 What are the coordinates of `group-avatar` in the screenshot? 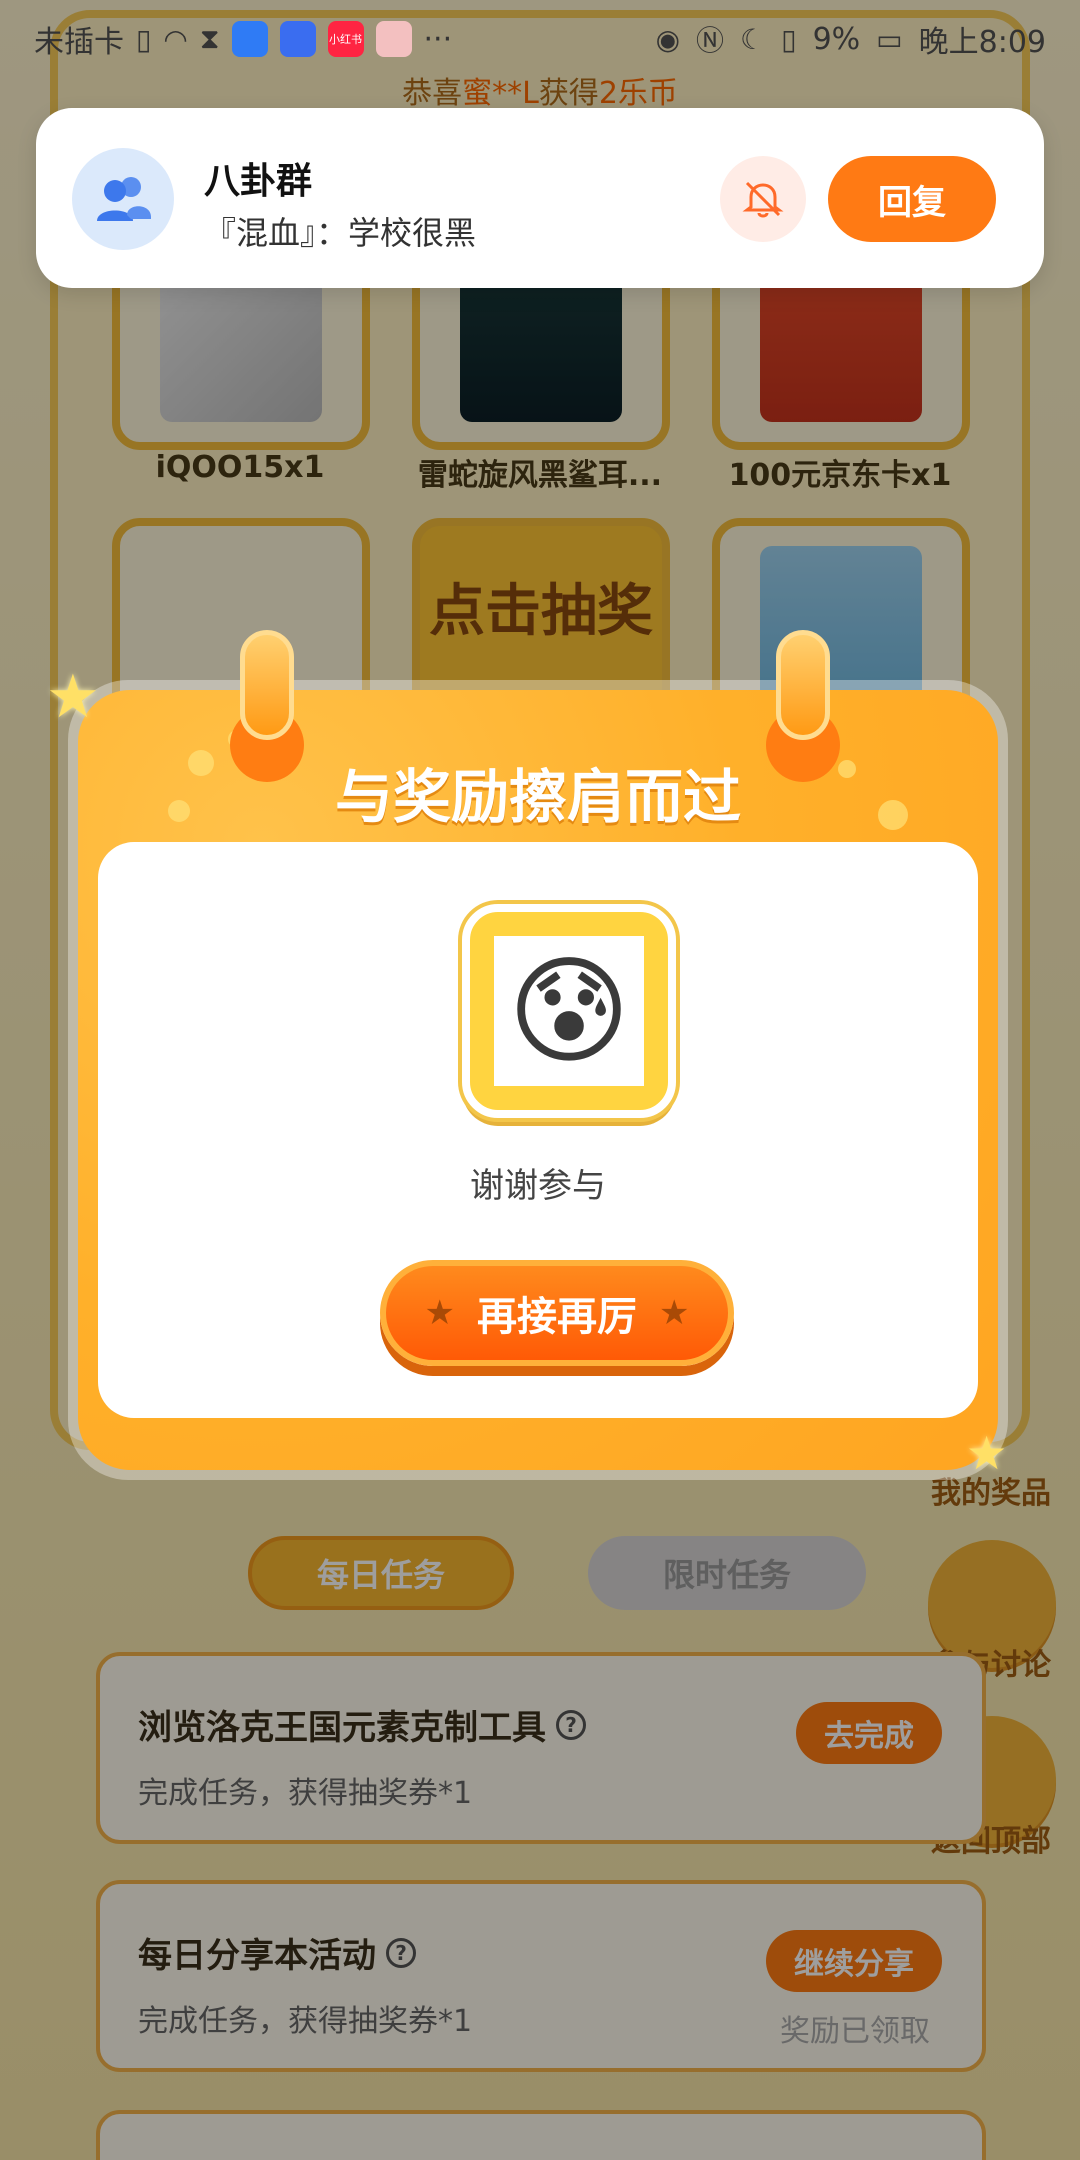 It's located at (123, 199).